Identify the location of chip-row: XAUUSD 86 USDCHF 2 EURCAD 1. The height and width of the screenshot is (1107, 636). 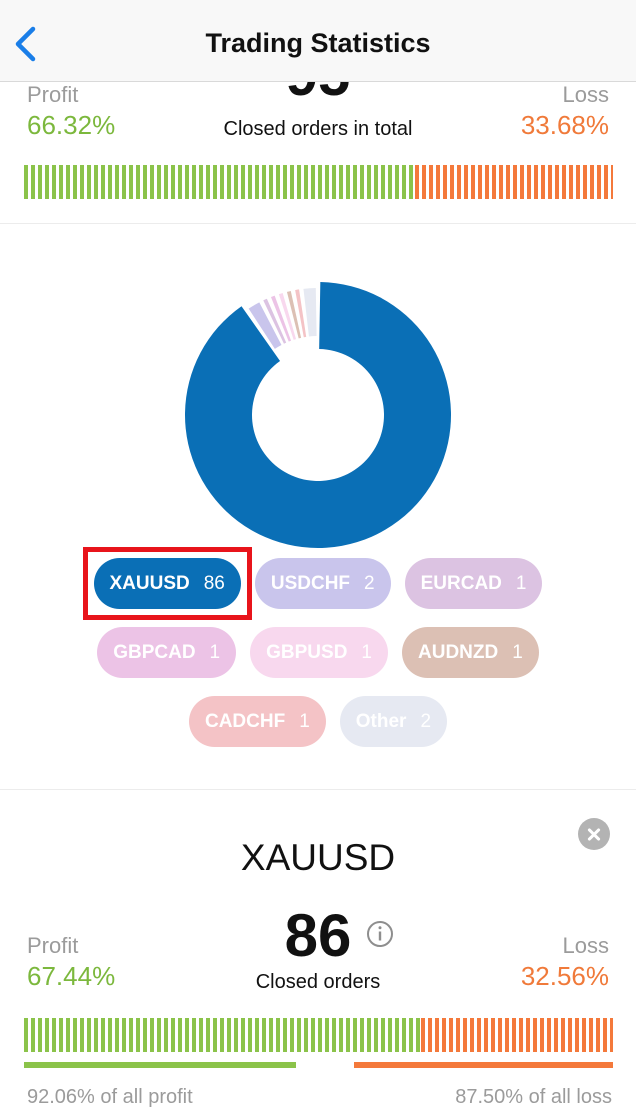
(318, 583).